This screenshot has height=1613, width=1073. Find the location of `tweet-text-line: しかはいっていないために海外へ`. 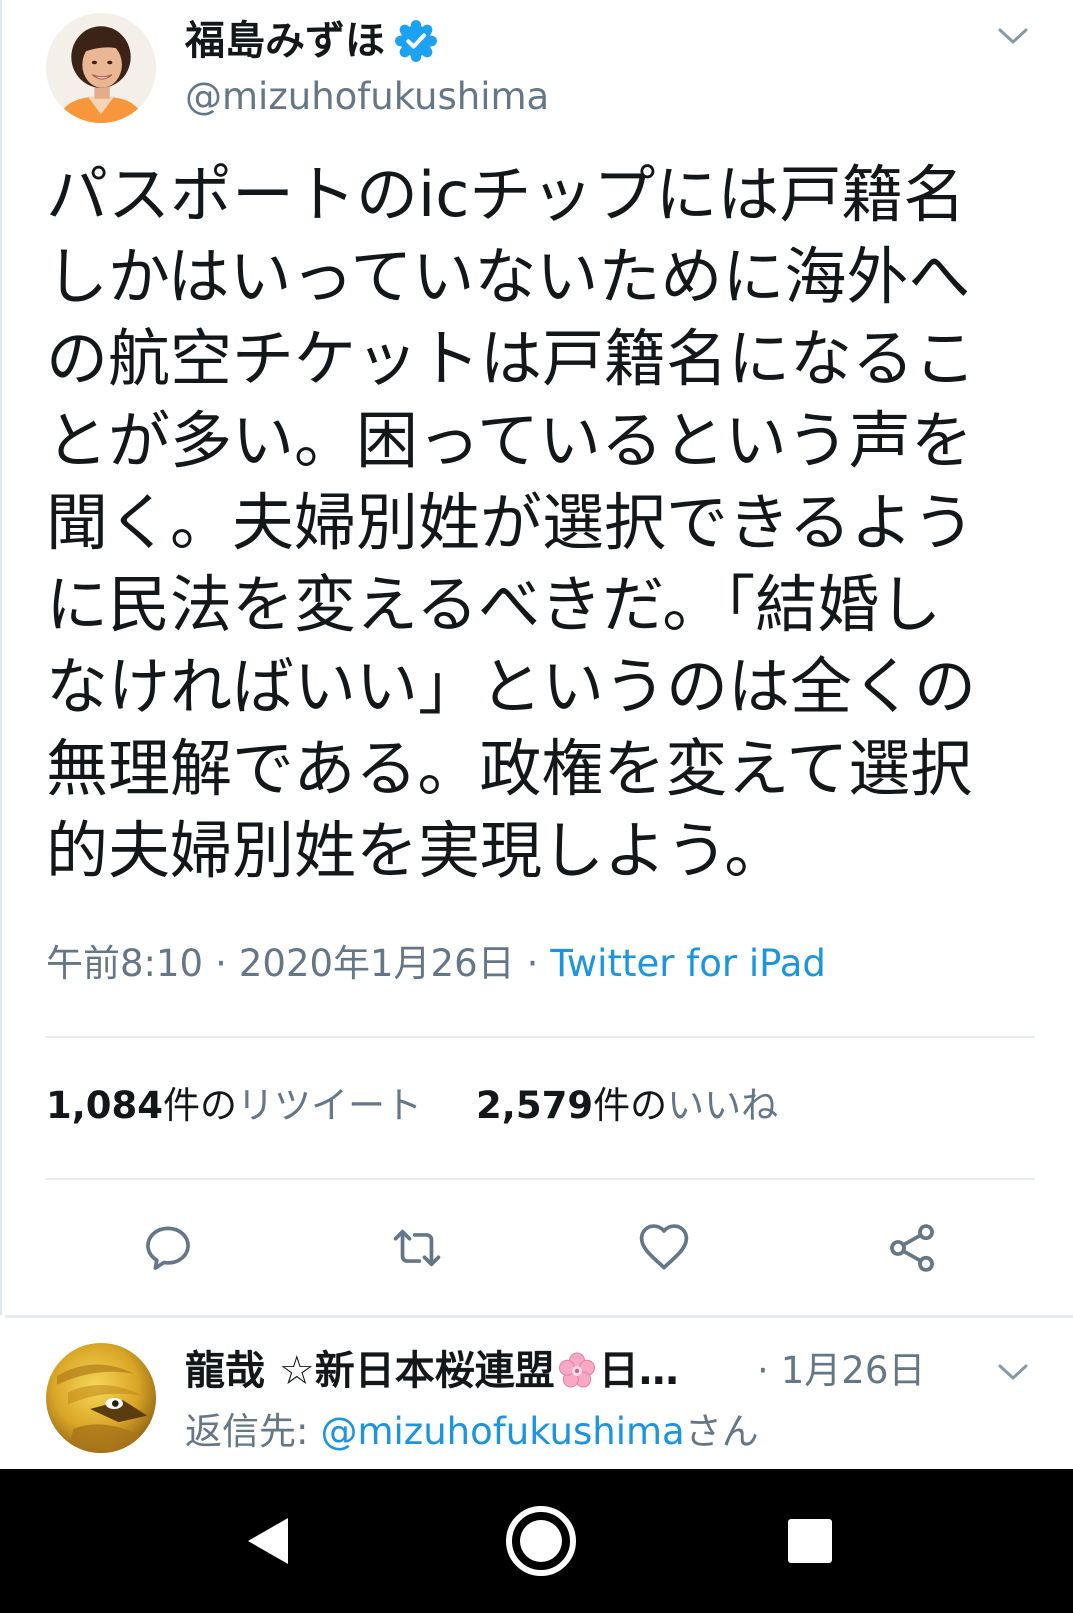

tweet-text-line: しかはいっていないために海外へ is located at coordinates (508, 276).